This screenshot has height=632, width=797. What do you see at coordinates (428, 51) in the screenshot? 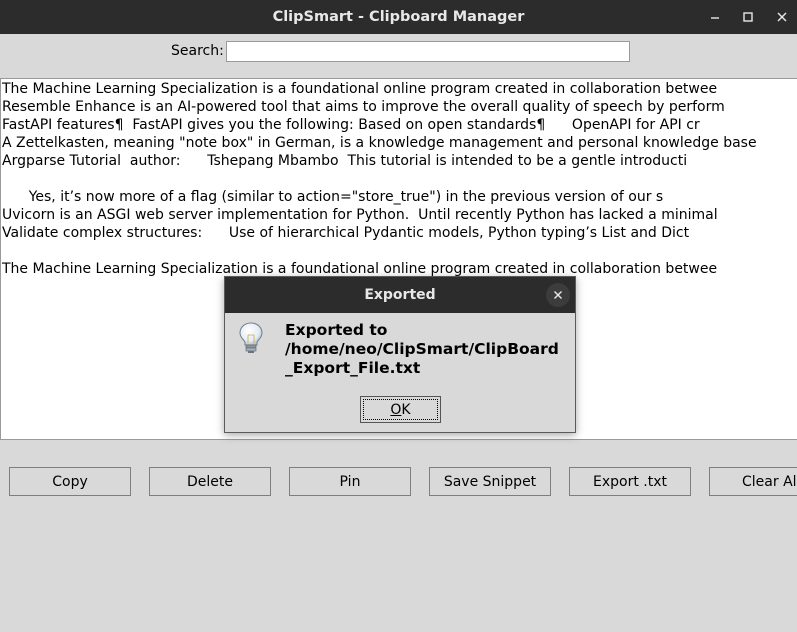
I see `search-input` at bounding box center [428, 51].